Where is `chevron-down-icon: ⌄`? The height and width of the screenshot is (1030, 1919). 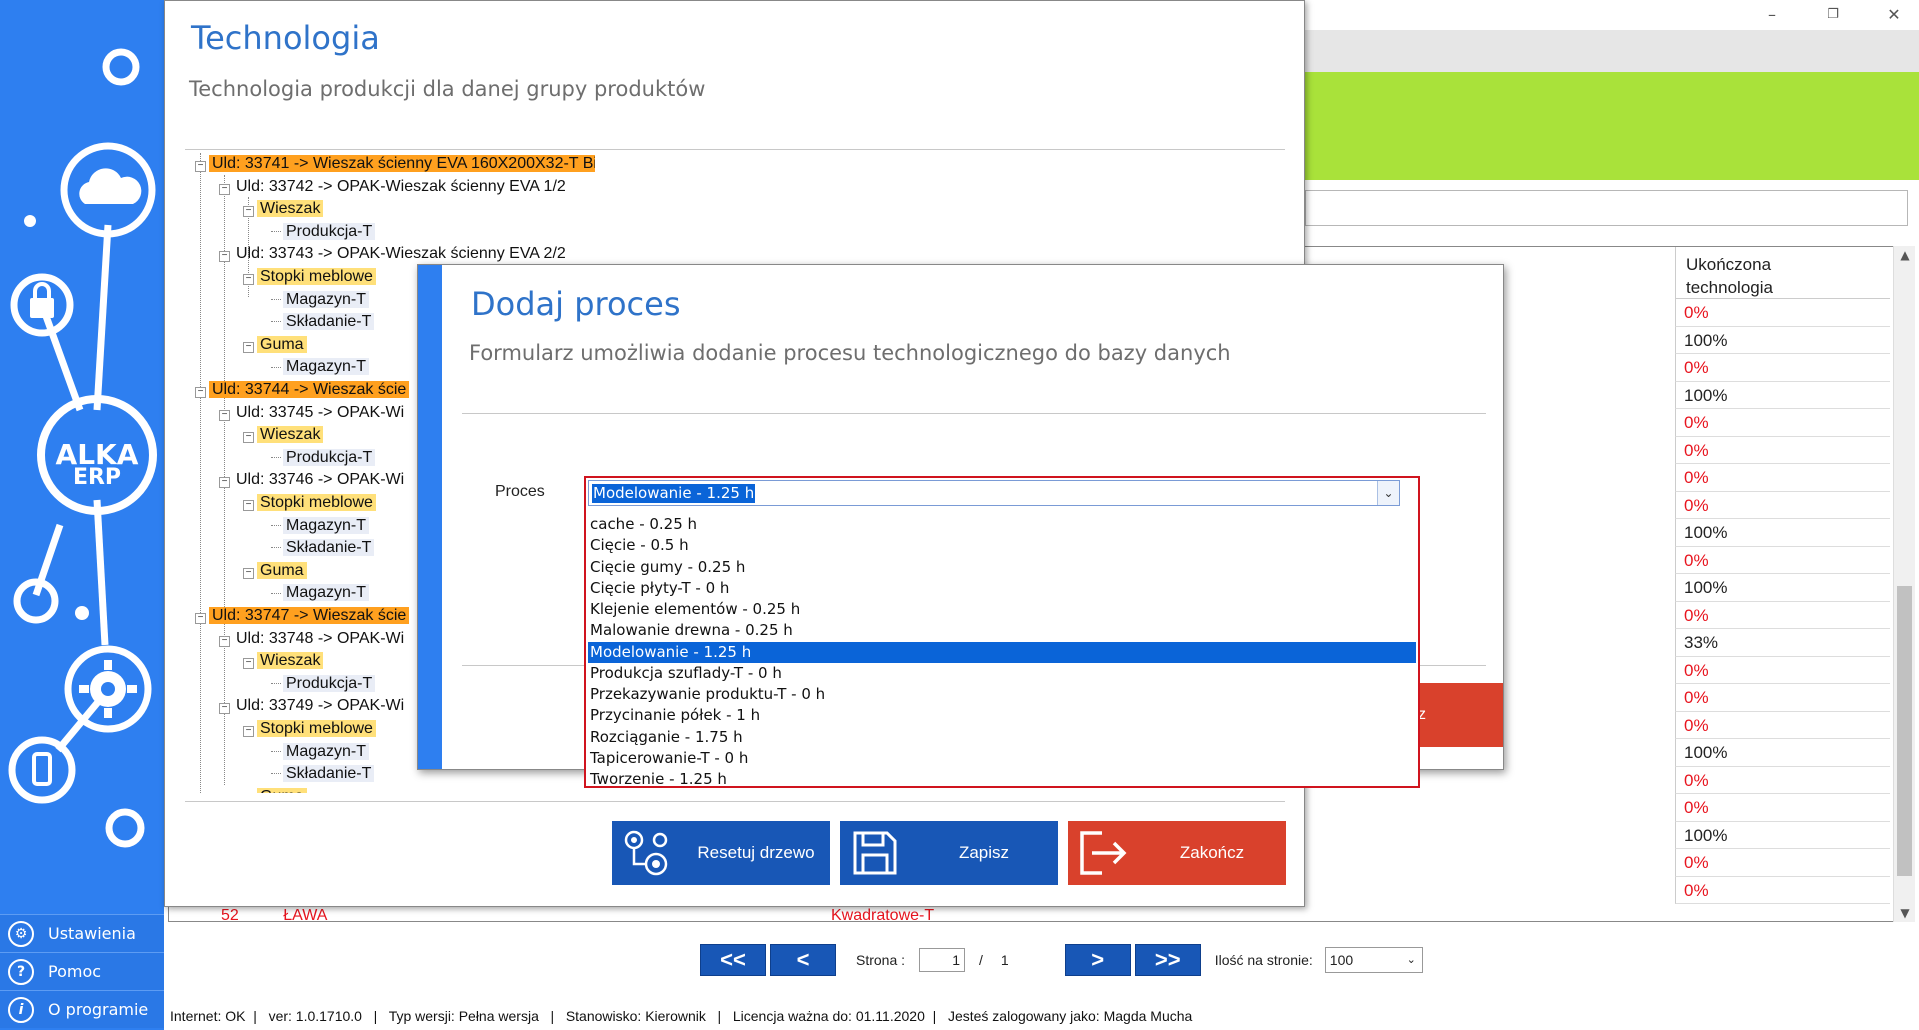 chevron-down-icon: ⌄ is located at coordinates (1388, 493).